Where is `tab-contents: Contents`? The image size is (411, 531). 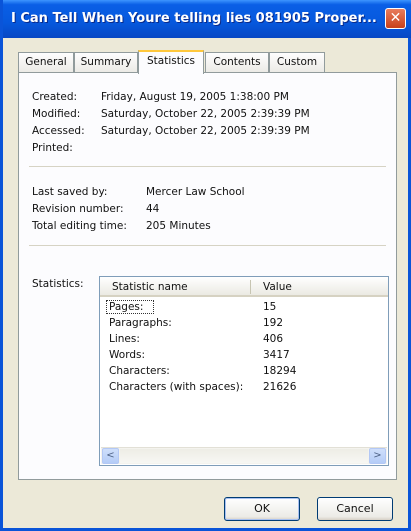 tab-contents: Contents is located at coordinates (237, 62).